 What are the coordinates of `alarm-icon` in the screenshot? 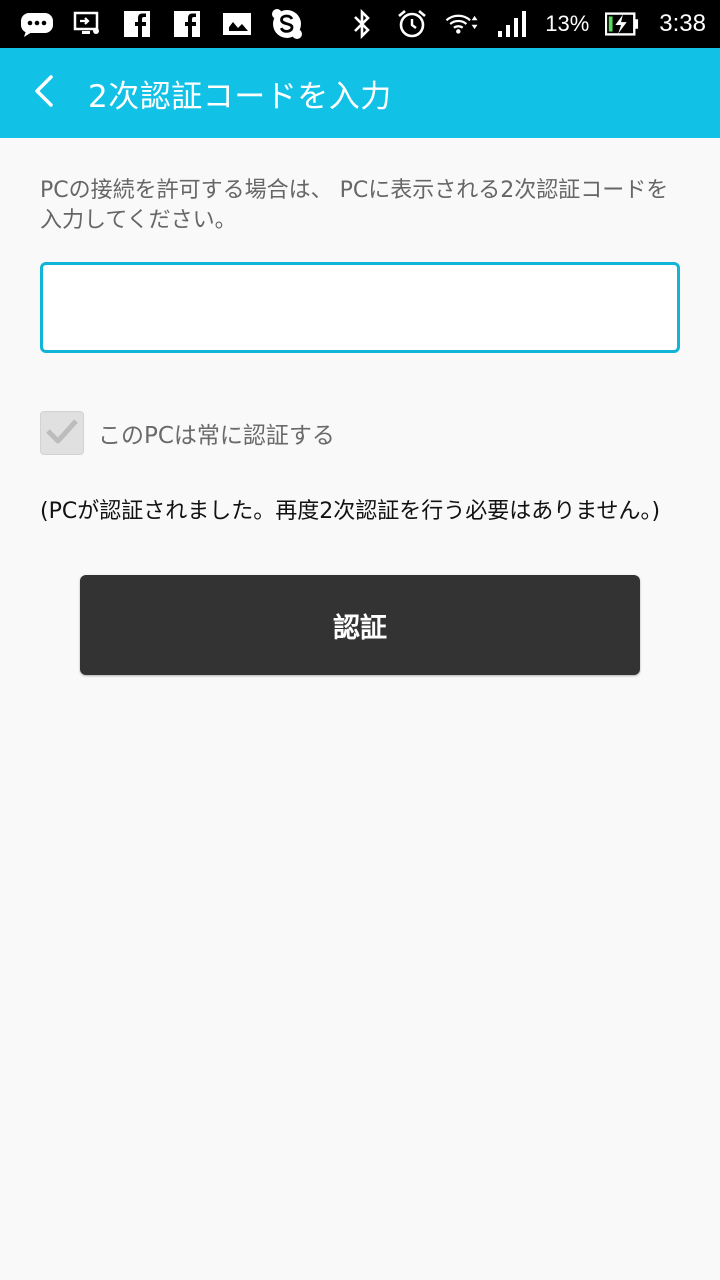 It's located at (412, 24).